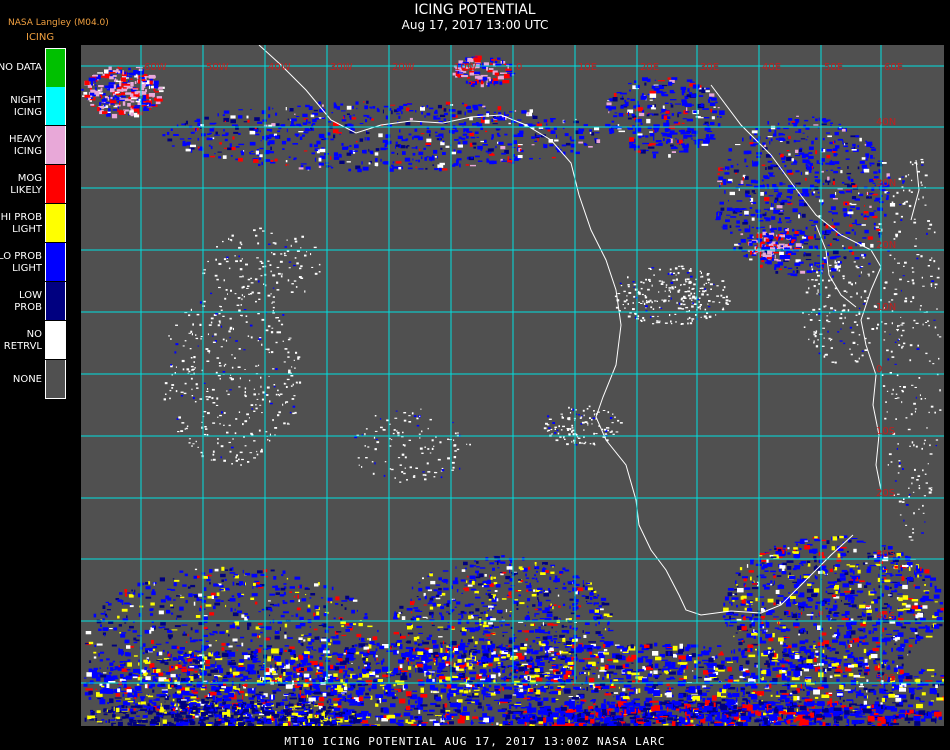 The width and height of the screenshot is (950, 750). What do you see at coordinates (21, 256) in the screenshot?
I see `legend-label-line: LO PROB` at bounding box center [21, 256].